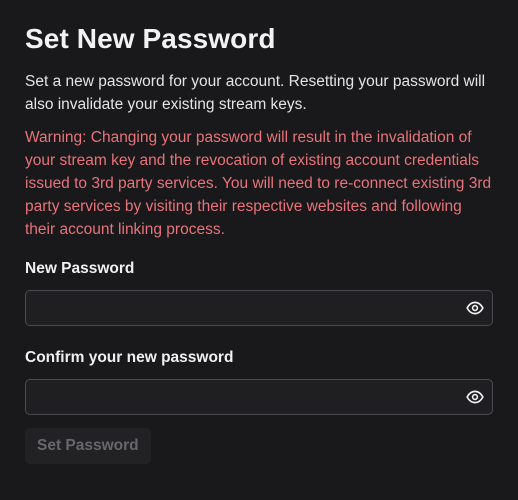 This screenshot has width=518, height=500. I want to click on confirm-password-input, so click(241, 397).